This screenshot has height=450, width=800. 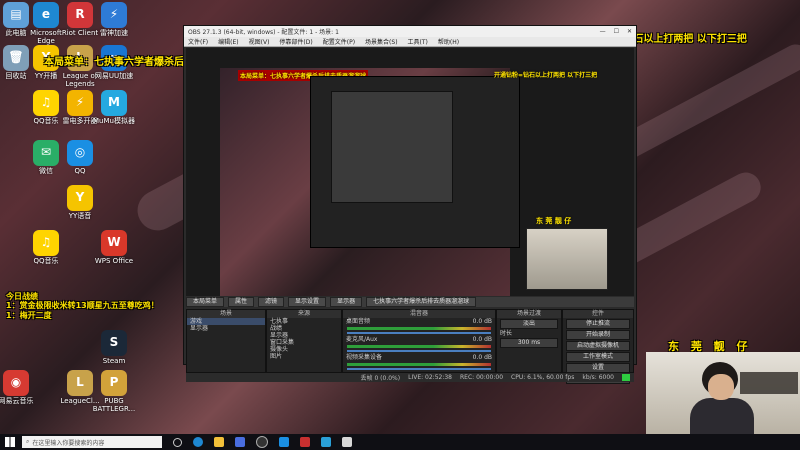 I want to click on desktop-icon-label: QQ音乐, so click(x=46, y=261).